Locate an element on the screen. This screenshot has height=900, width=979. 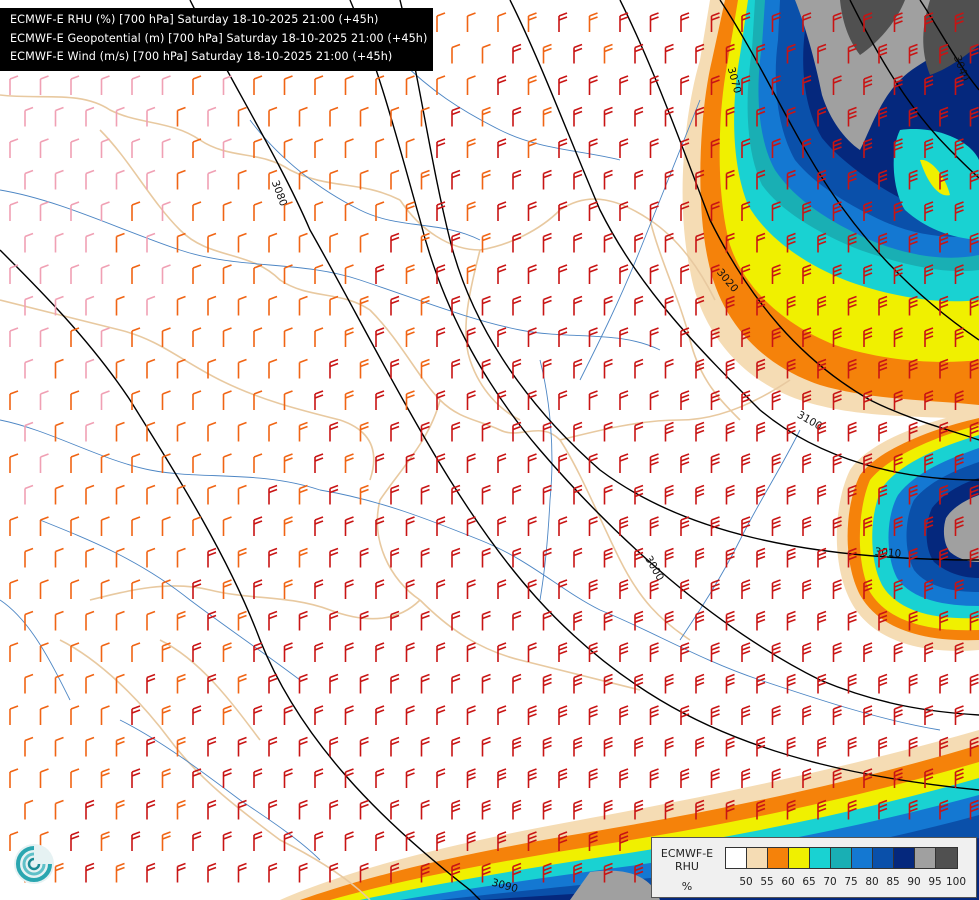
legend-tick: 50 is located at coordinates (746, 882).